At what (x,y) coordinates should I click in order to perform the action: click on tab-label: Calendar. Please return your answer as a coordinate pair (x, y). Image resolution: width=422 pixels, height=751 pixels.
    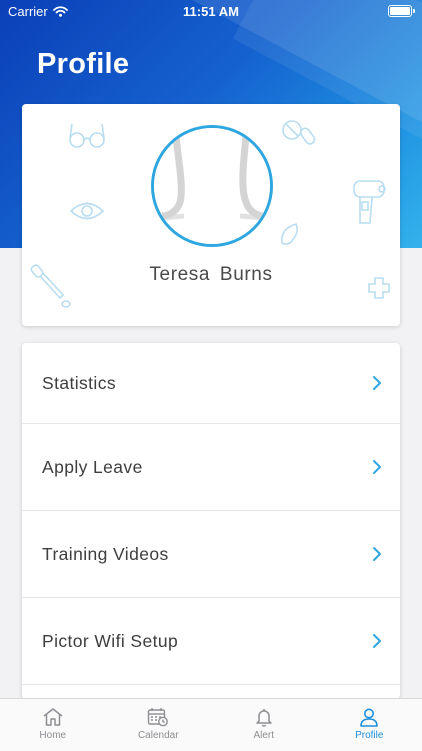
    Looking at the image, I should click on (158, 735).